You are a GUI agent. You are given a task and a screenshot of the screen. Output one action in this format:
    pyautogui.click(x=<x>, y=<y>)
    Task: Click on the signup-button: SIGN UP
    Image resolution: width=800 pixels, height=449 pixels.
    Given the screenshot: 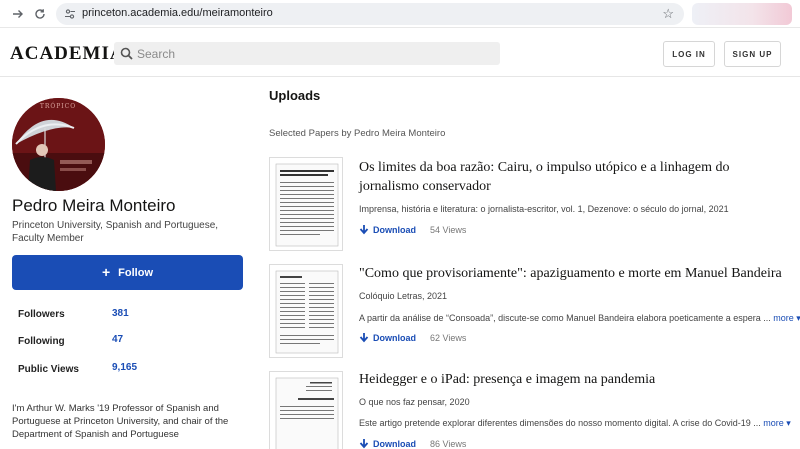 What is the action you would take?
    pyautogui.click(x=752, y=54)
    